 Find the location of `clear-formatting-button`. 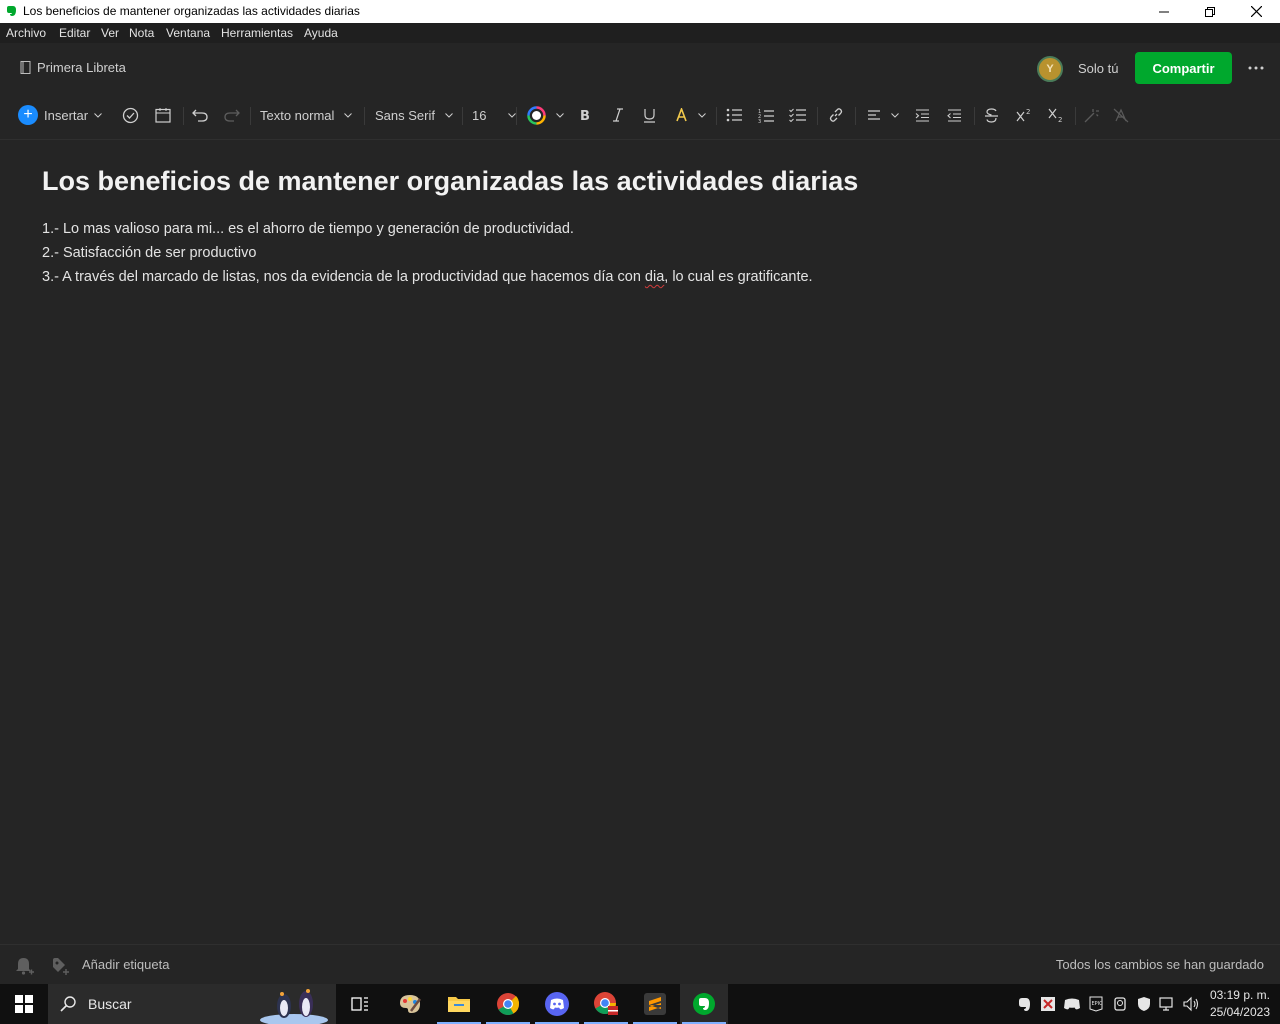

clear-formatting-button is located at coordinates (1121, 115).